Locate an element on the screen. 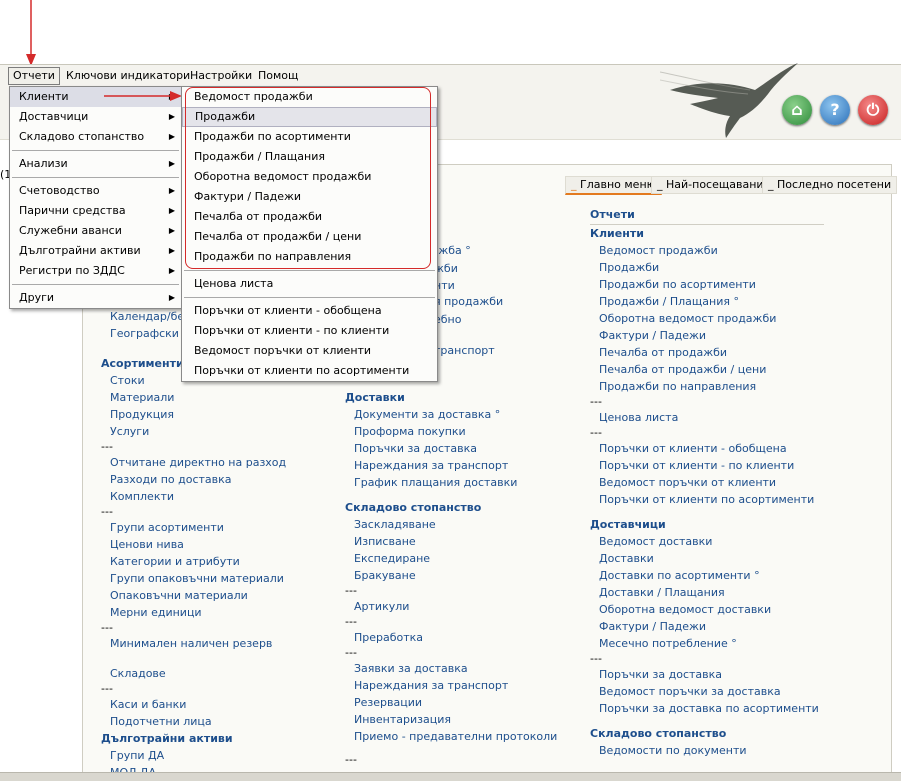  link-sales-directions: Продажби по направления is located at coordinates (707, 386).